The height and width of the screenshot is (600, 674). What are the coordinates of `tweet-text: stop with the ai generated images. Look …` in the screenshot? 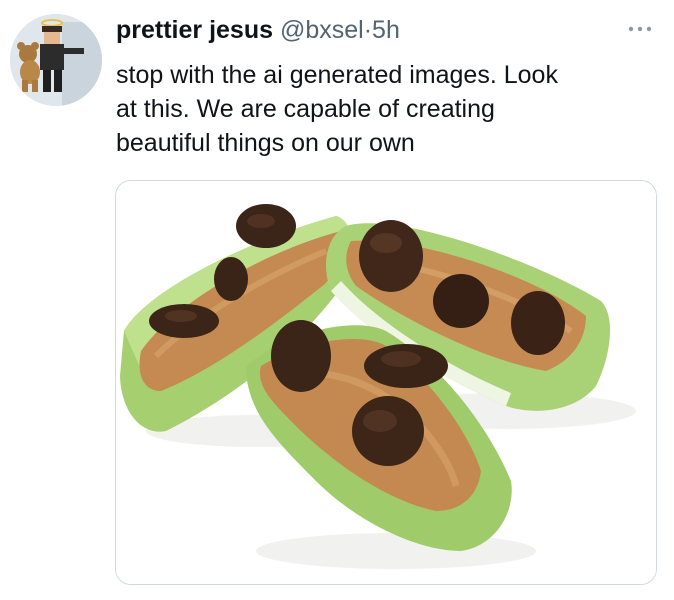 It's located at (386, 109).